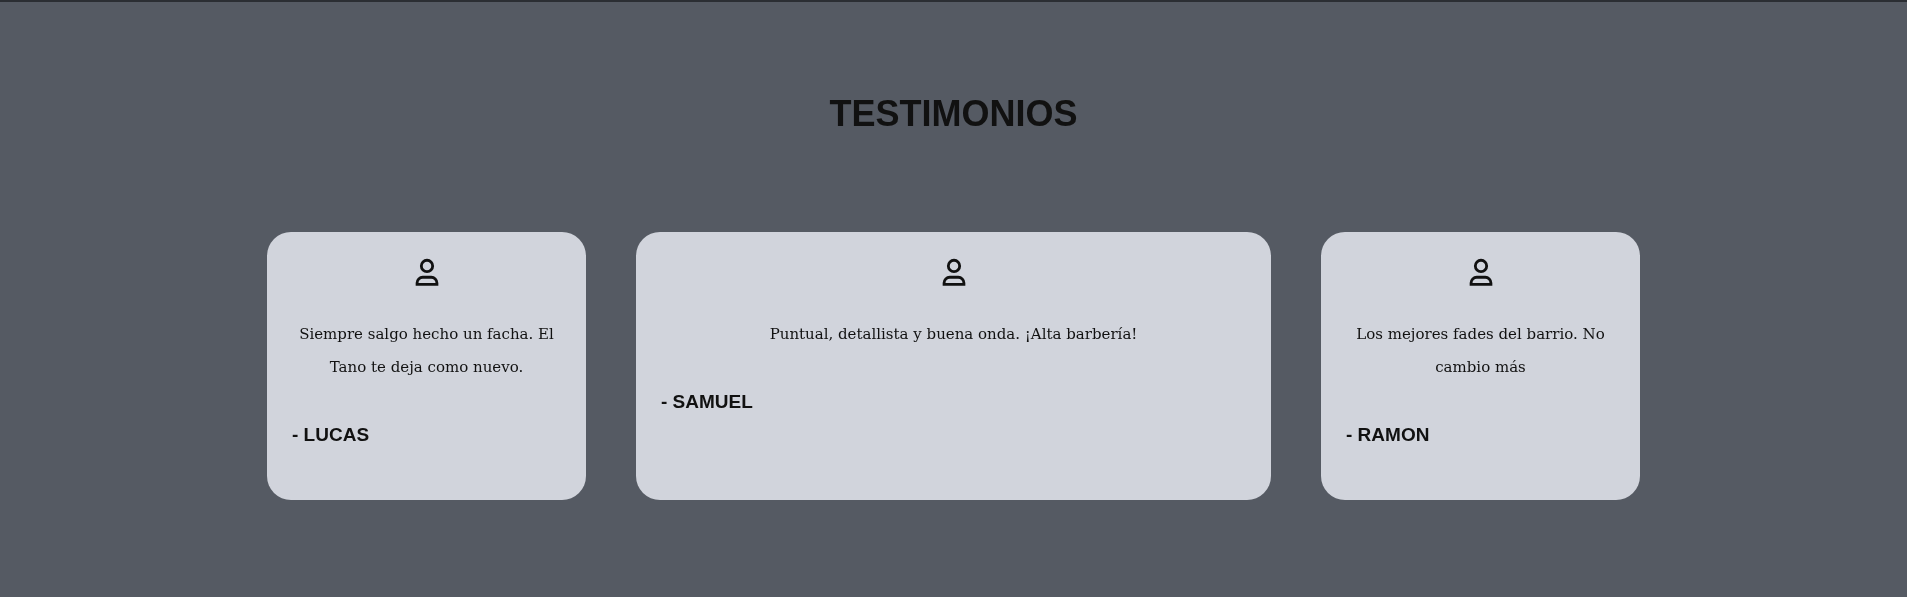 This screenshot has height=597, width=1907. Describe the element at coordinates (707, 402) in the screenshot. I see `author-name: - SAMUEL` at that location.